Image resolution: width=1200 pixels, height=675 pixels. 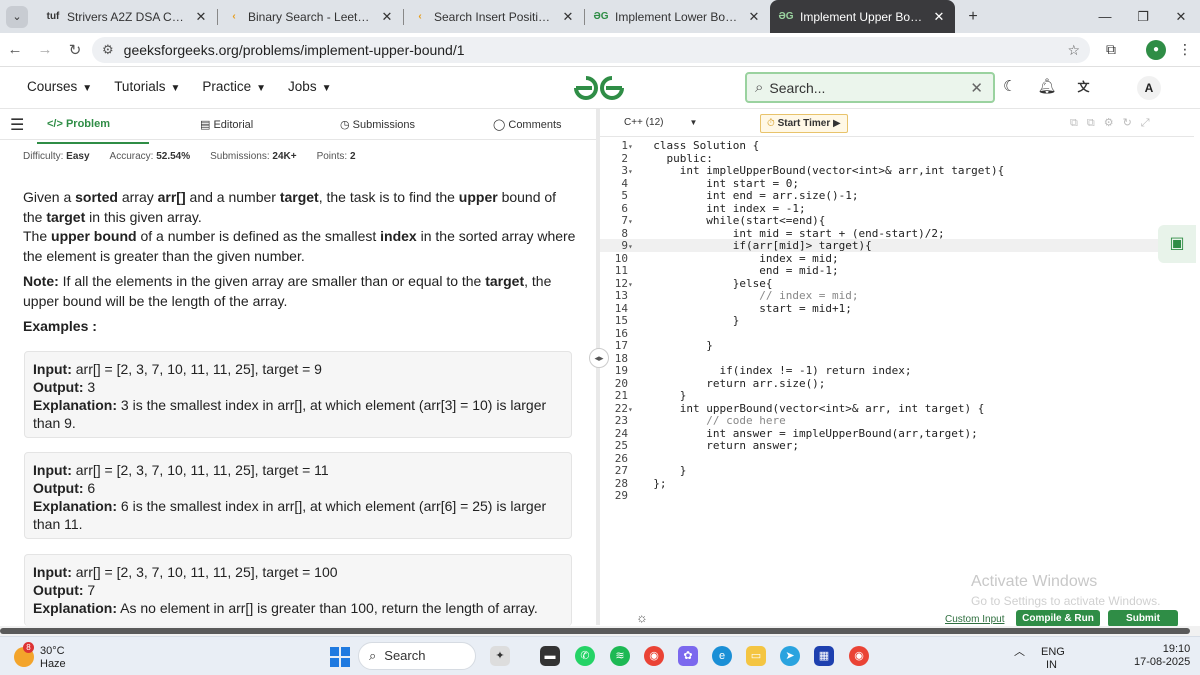 I want to click on code-line: 16, so click(x=897, y=333).